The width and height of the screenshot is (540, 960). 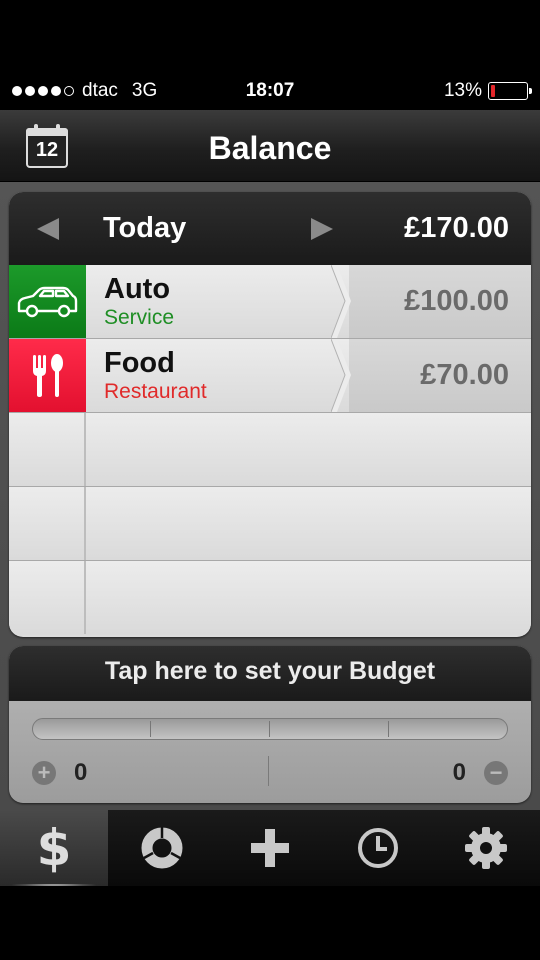 I want to click on next-period-button, so click(x=322, y=229).